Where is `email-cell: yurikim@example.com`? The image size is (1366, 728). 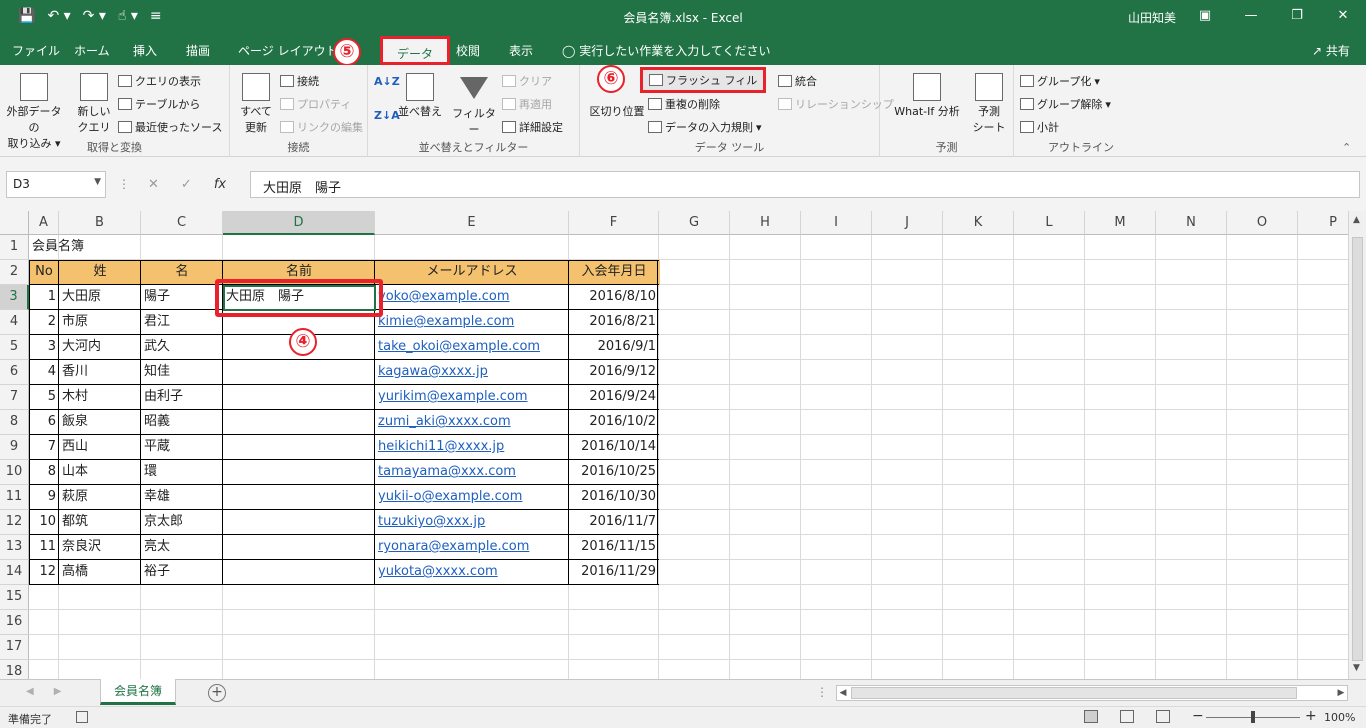
email-cell: yurikim@example.com is located at coordinates (472, 397).